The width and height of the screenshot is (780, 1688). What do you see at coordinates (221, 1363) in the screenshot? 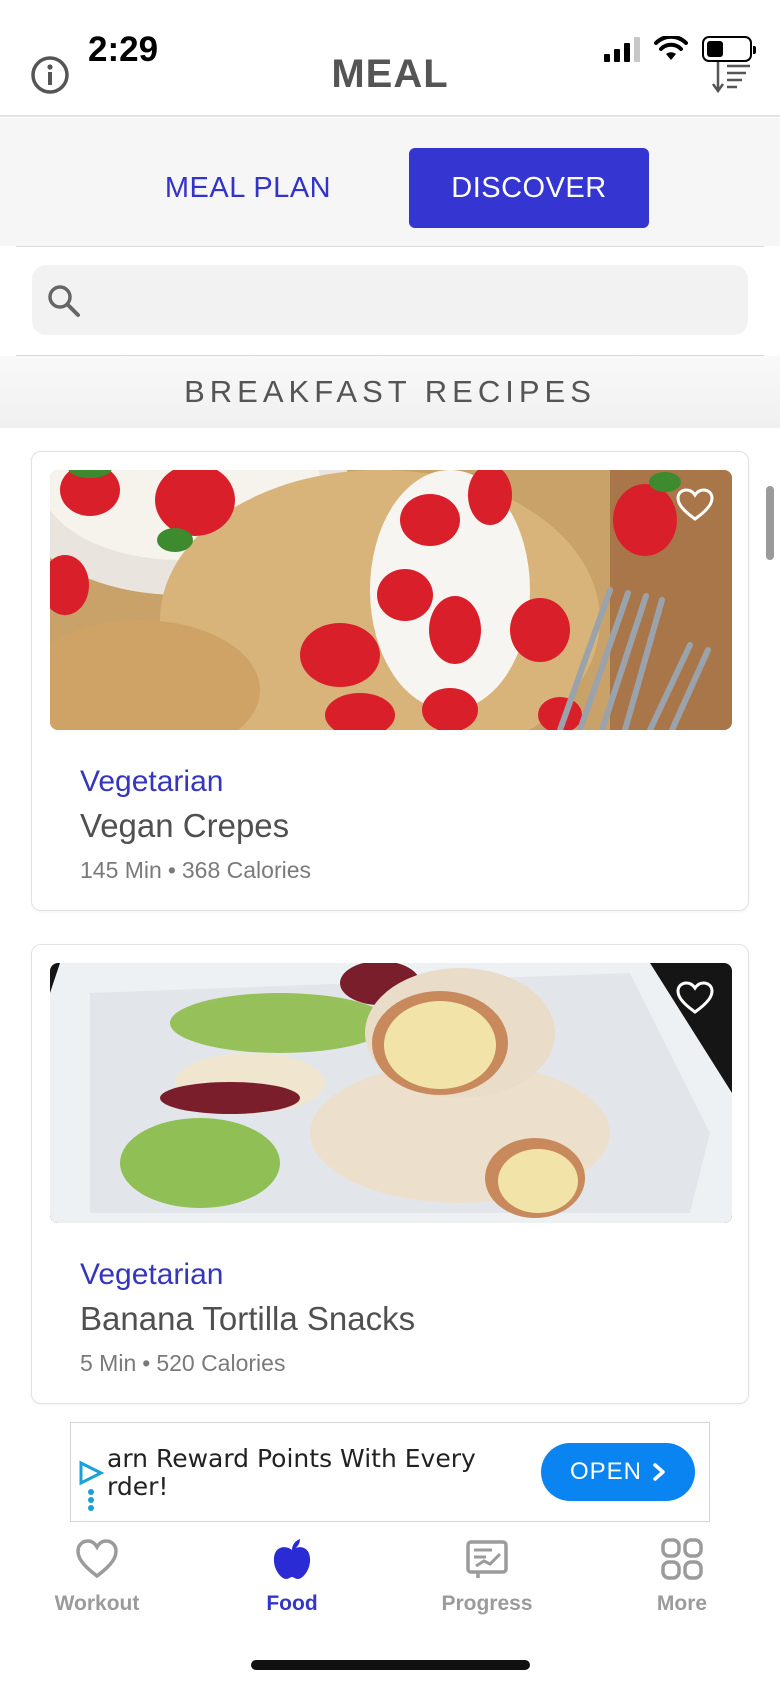
I see `recipe-calories: 520 Calories` at bounding box center [221, 1363].